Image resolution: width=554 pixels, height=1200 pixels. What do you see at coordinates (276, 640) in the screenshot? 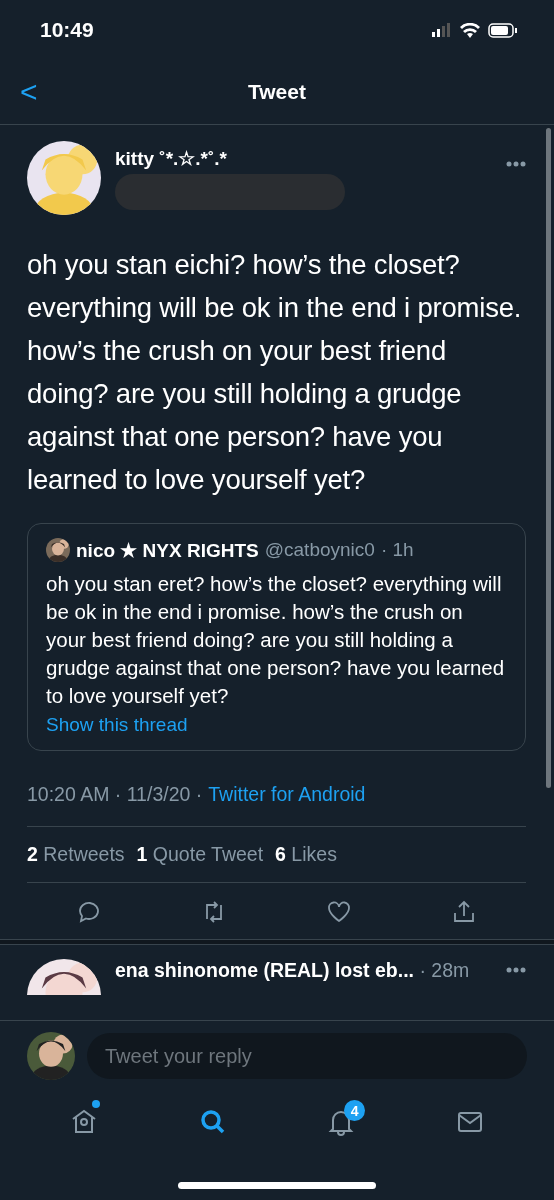
I see `quoted-text: oh you stan eret? how’s the closet? everything will be ok in the end i promise. how’s the crush on your best friend doing? are you still holding a grudge against that one person? have you learned to love yourself yet?` at bounding box center [276, 640].